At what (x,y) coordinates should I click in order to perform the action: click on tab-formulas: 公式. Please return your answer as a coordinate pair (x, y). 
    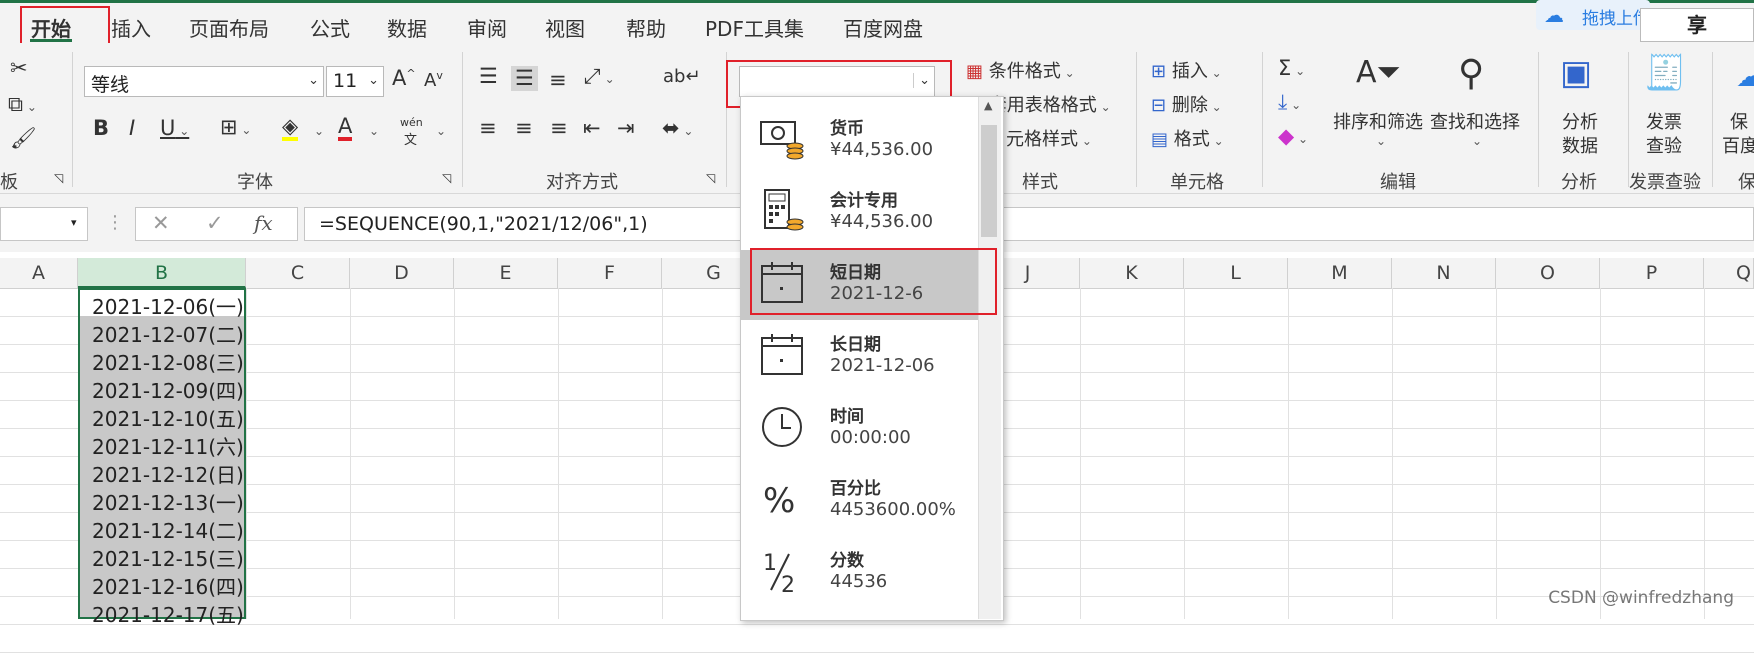
    Looking at the image, I should click on (330, 27).